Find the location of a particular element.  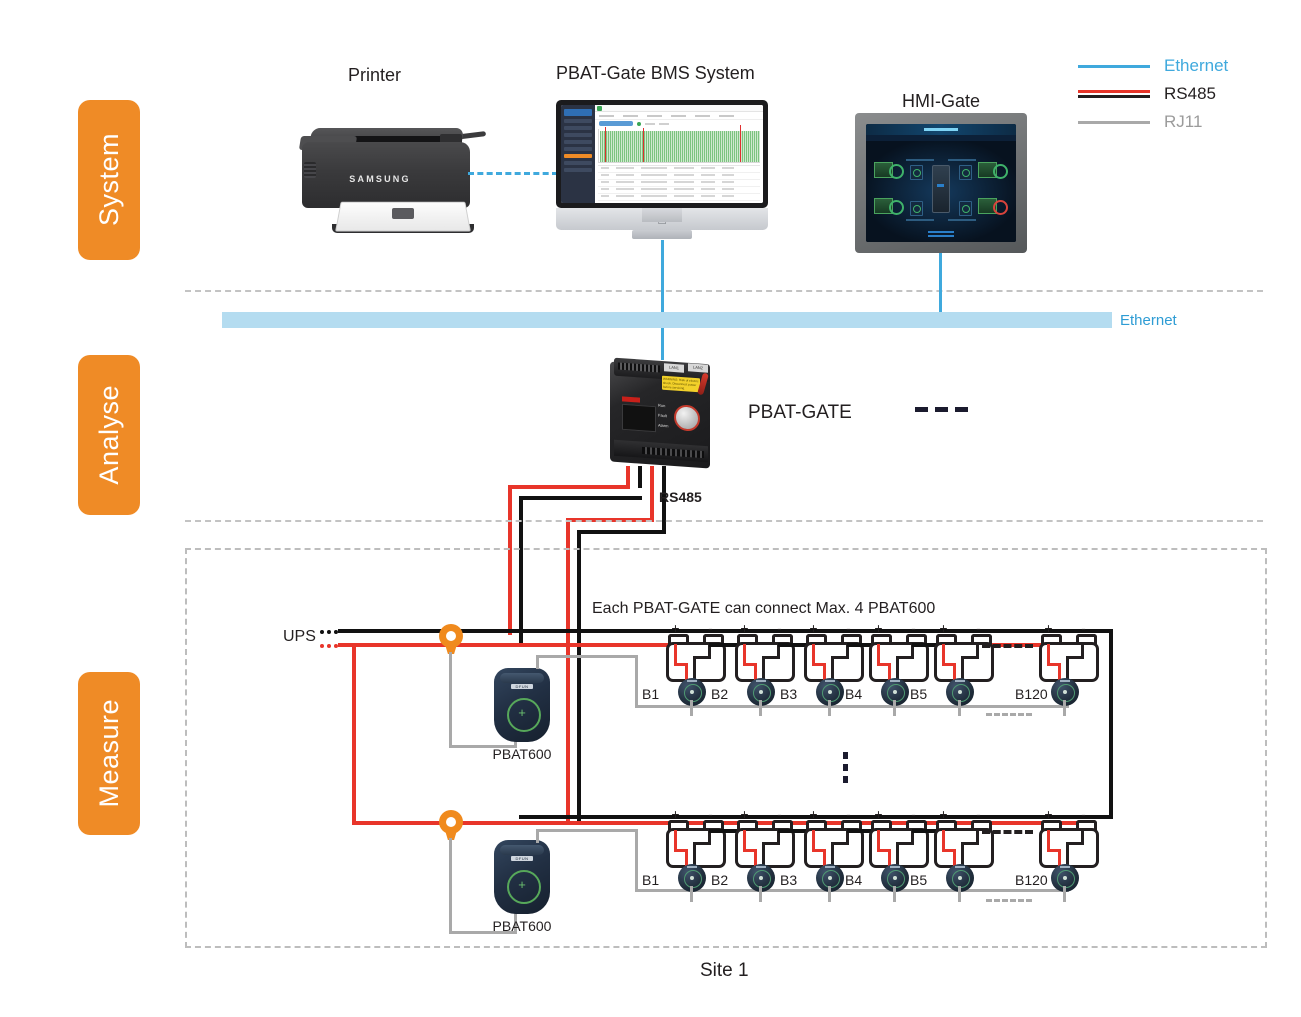

legend: Ethernet RS485 RJ11 is located at coordinates (1153, 94).